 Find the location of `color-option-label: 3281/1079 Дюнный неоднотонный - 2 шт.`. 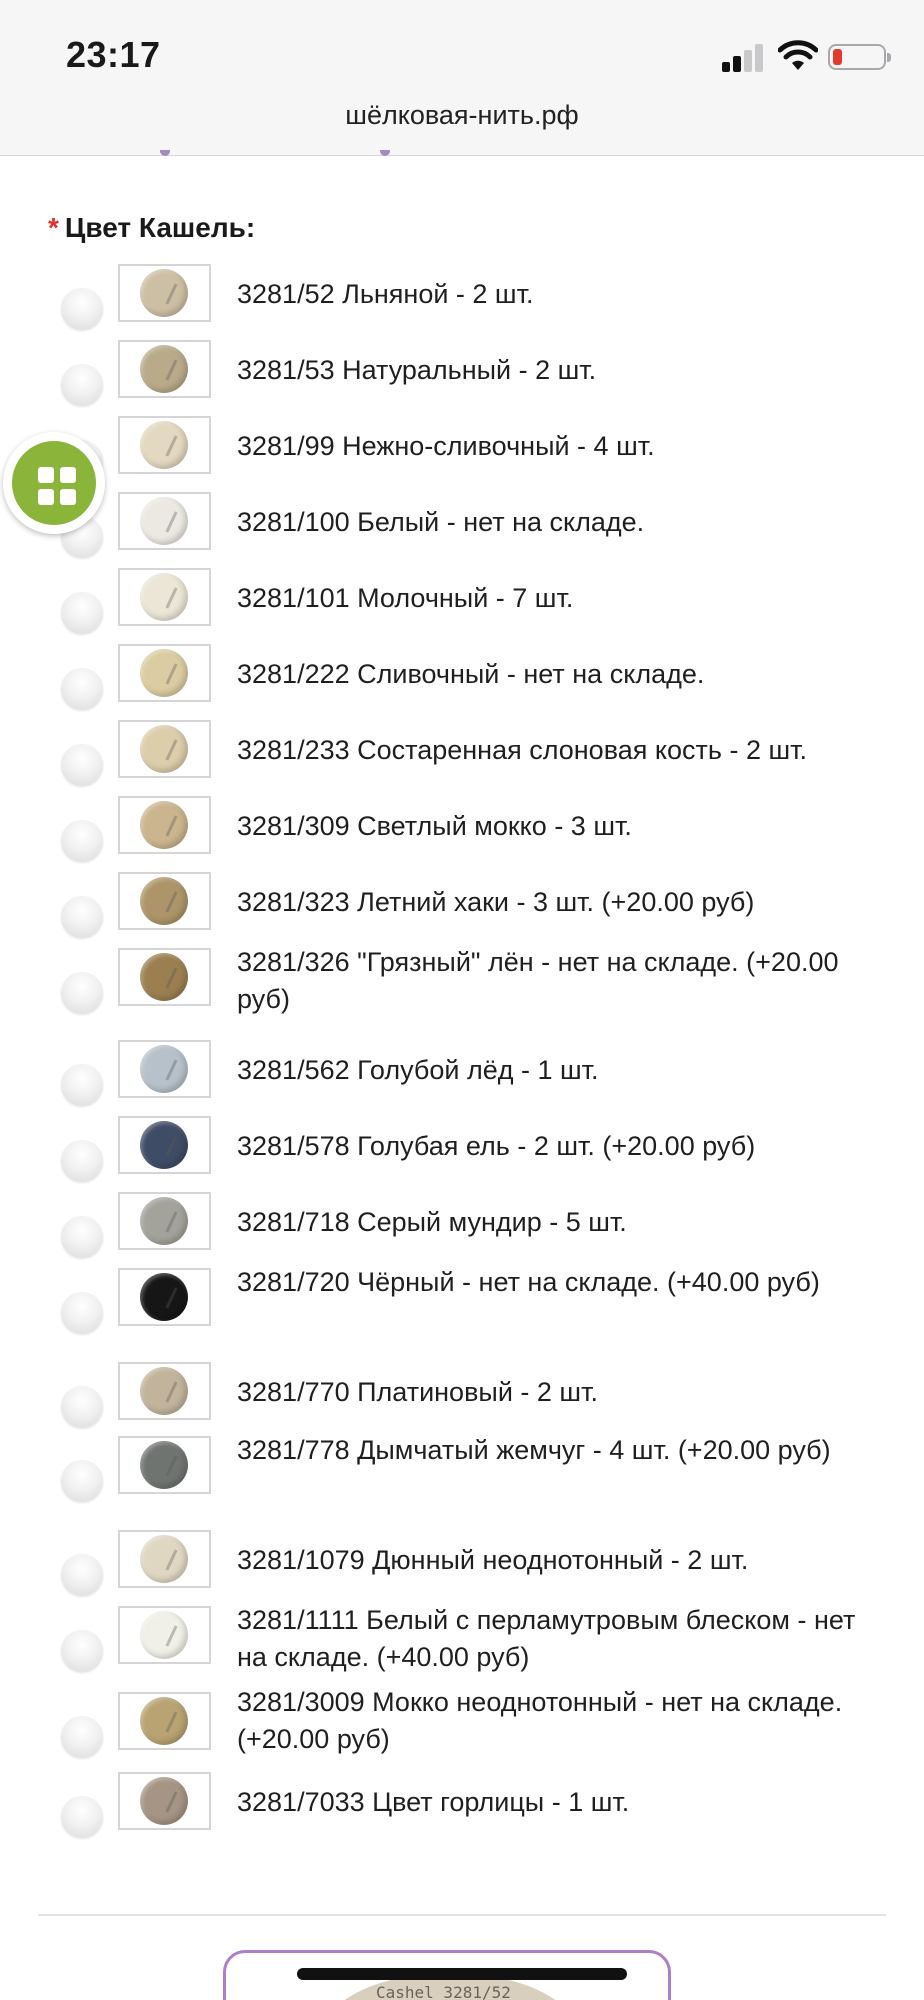

color-option-label: 3281/1079 Дюнный неоднотонный - 2 шт. is located at coordinates (493, 1560).